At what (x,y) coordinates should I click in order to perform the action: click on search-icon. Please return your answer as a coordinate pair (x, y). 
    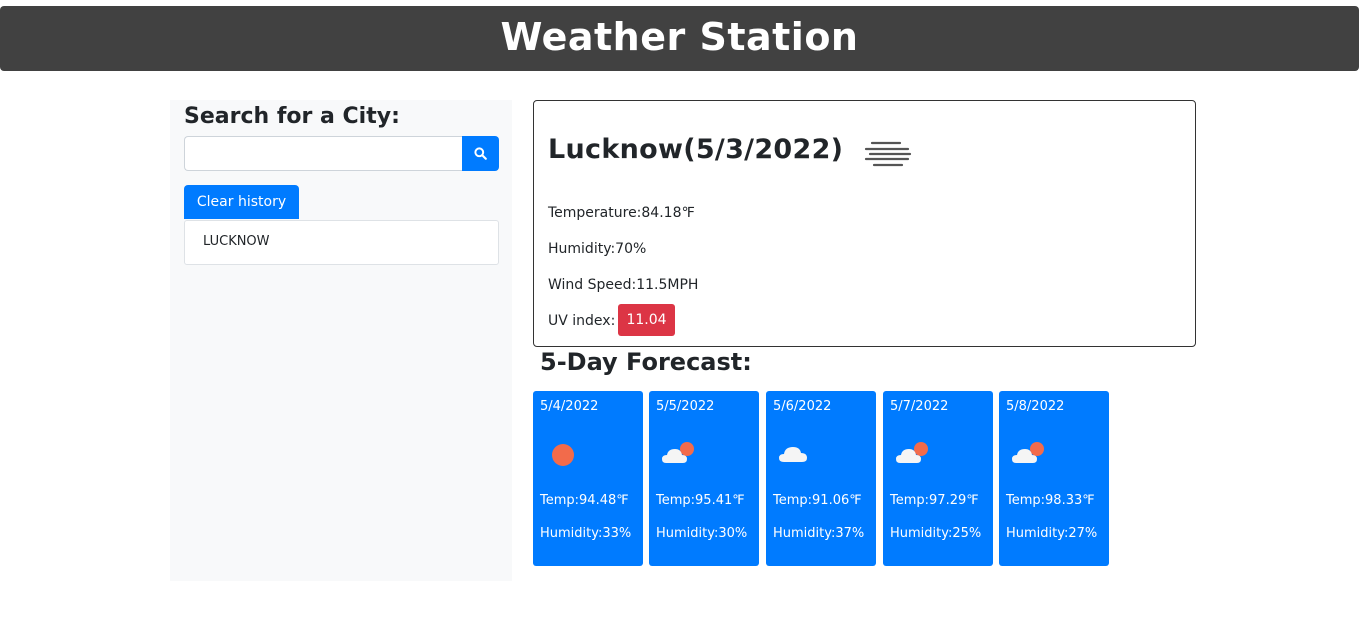
    Looking at the image, I should click on (480, 153).